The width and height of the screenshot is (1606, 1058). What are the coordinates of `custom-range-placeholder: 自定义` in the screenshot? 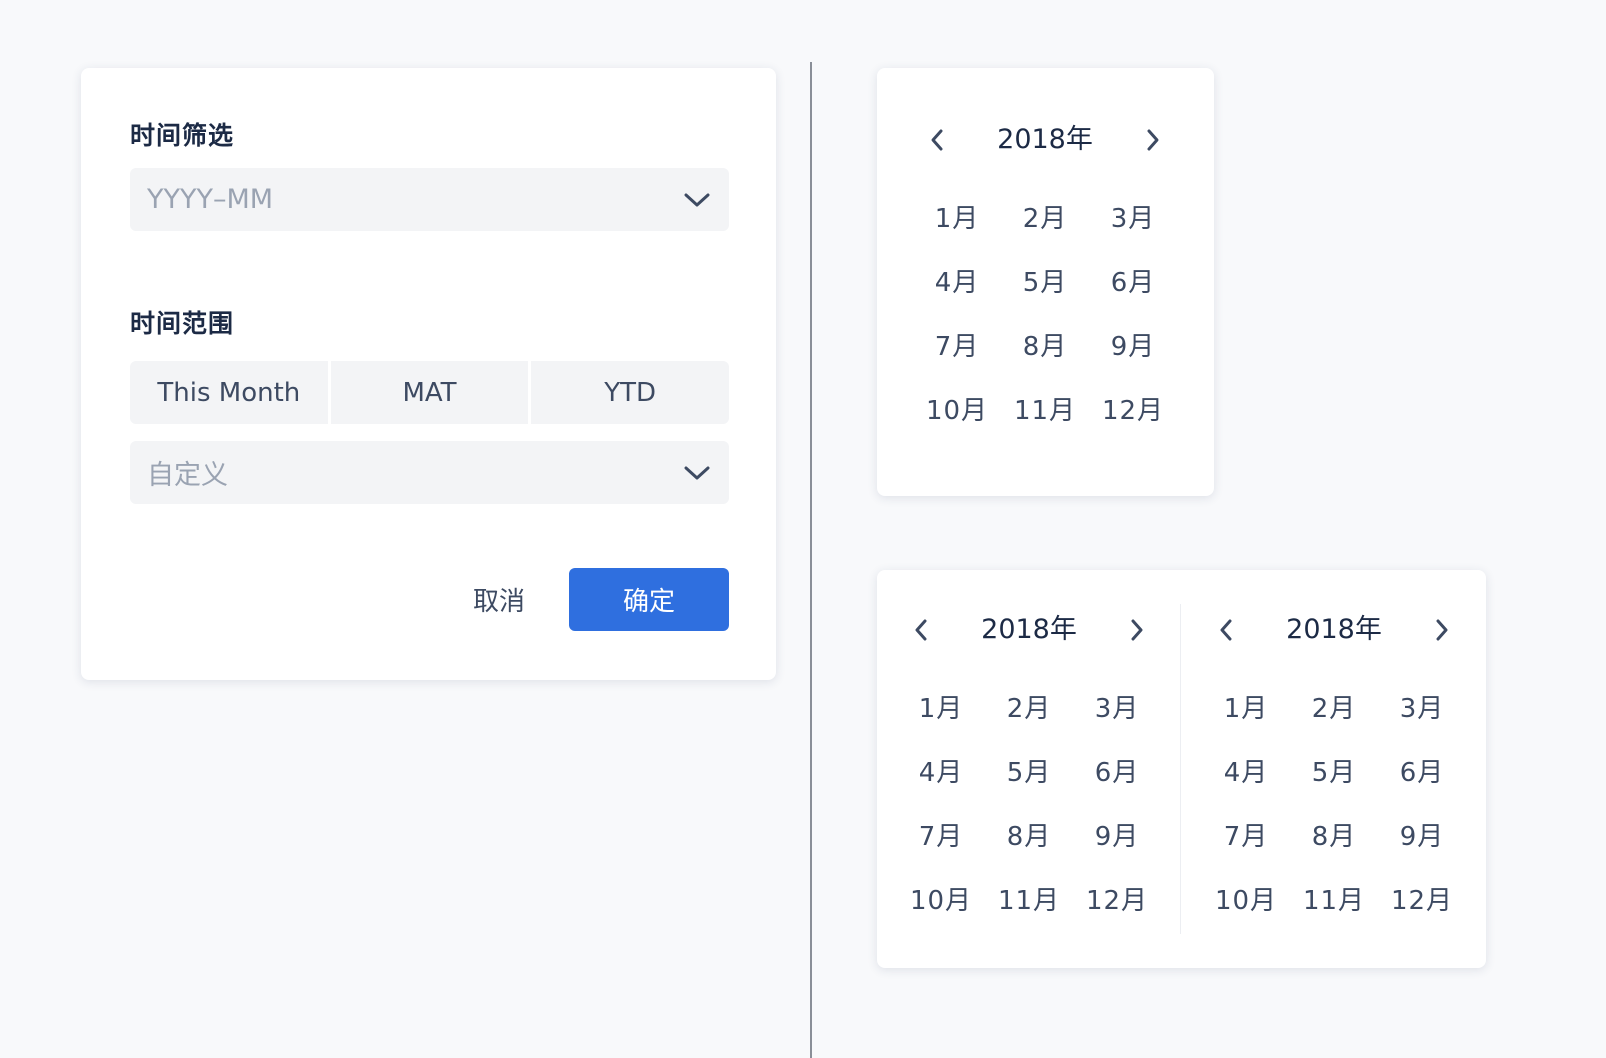 It's located at (187, 475).